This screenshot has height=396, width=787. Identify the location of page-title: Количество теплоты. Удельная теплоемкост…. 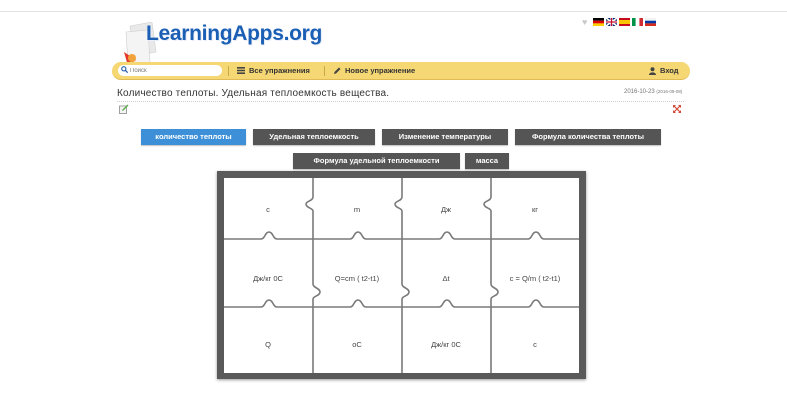
(253, 93).